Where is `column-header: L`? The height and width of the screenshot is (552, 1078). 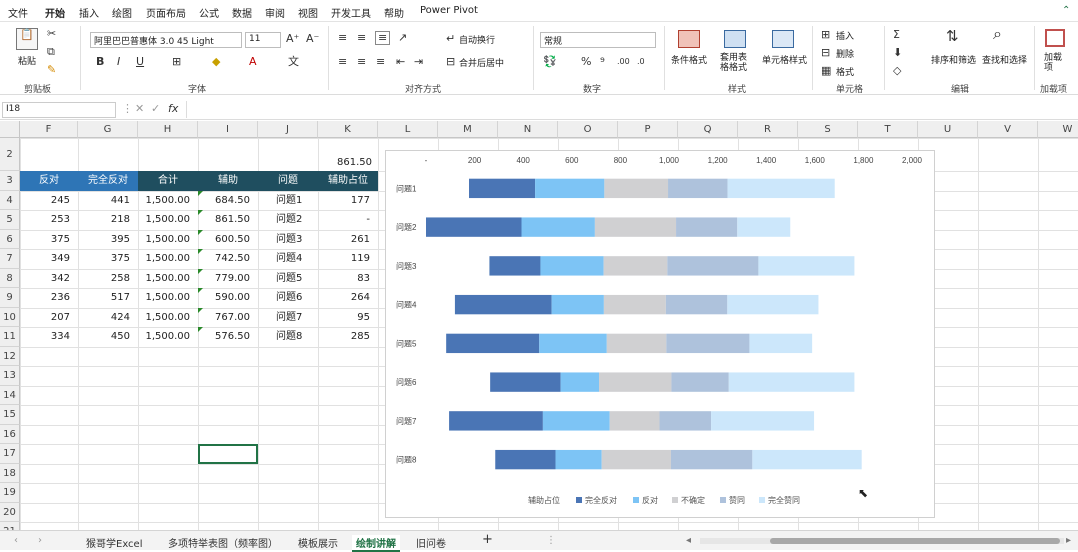 column-header: L is located at coordinates (408, 129).